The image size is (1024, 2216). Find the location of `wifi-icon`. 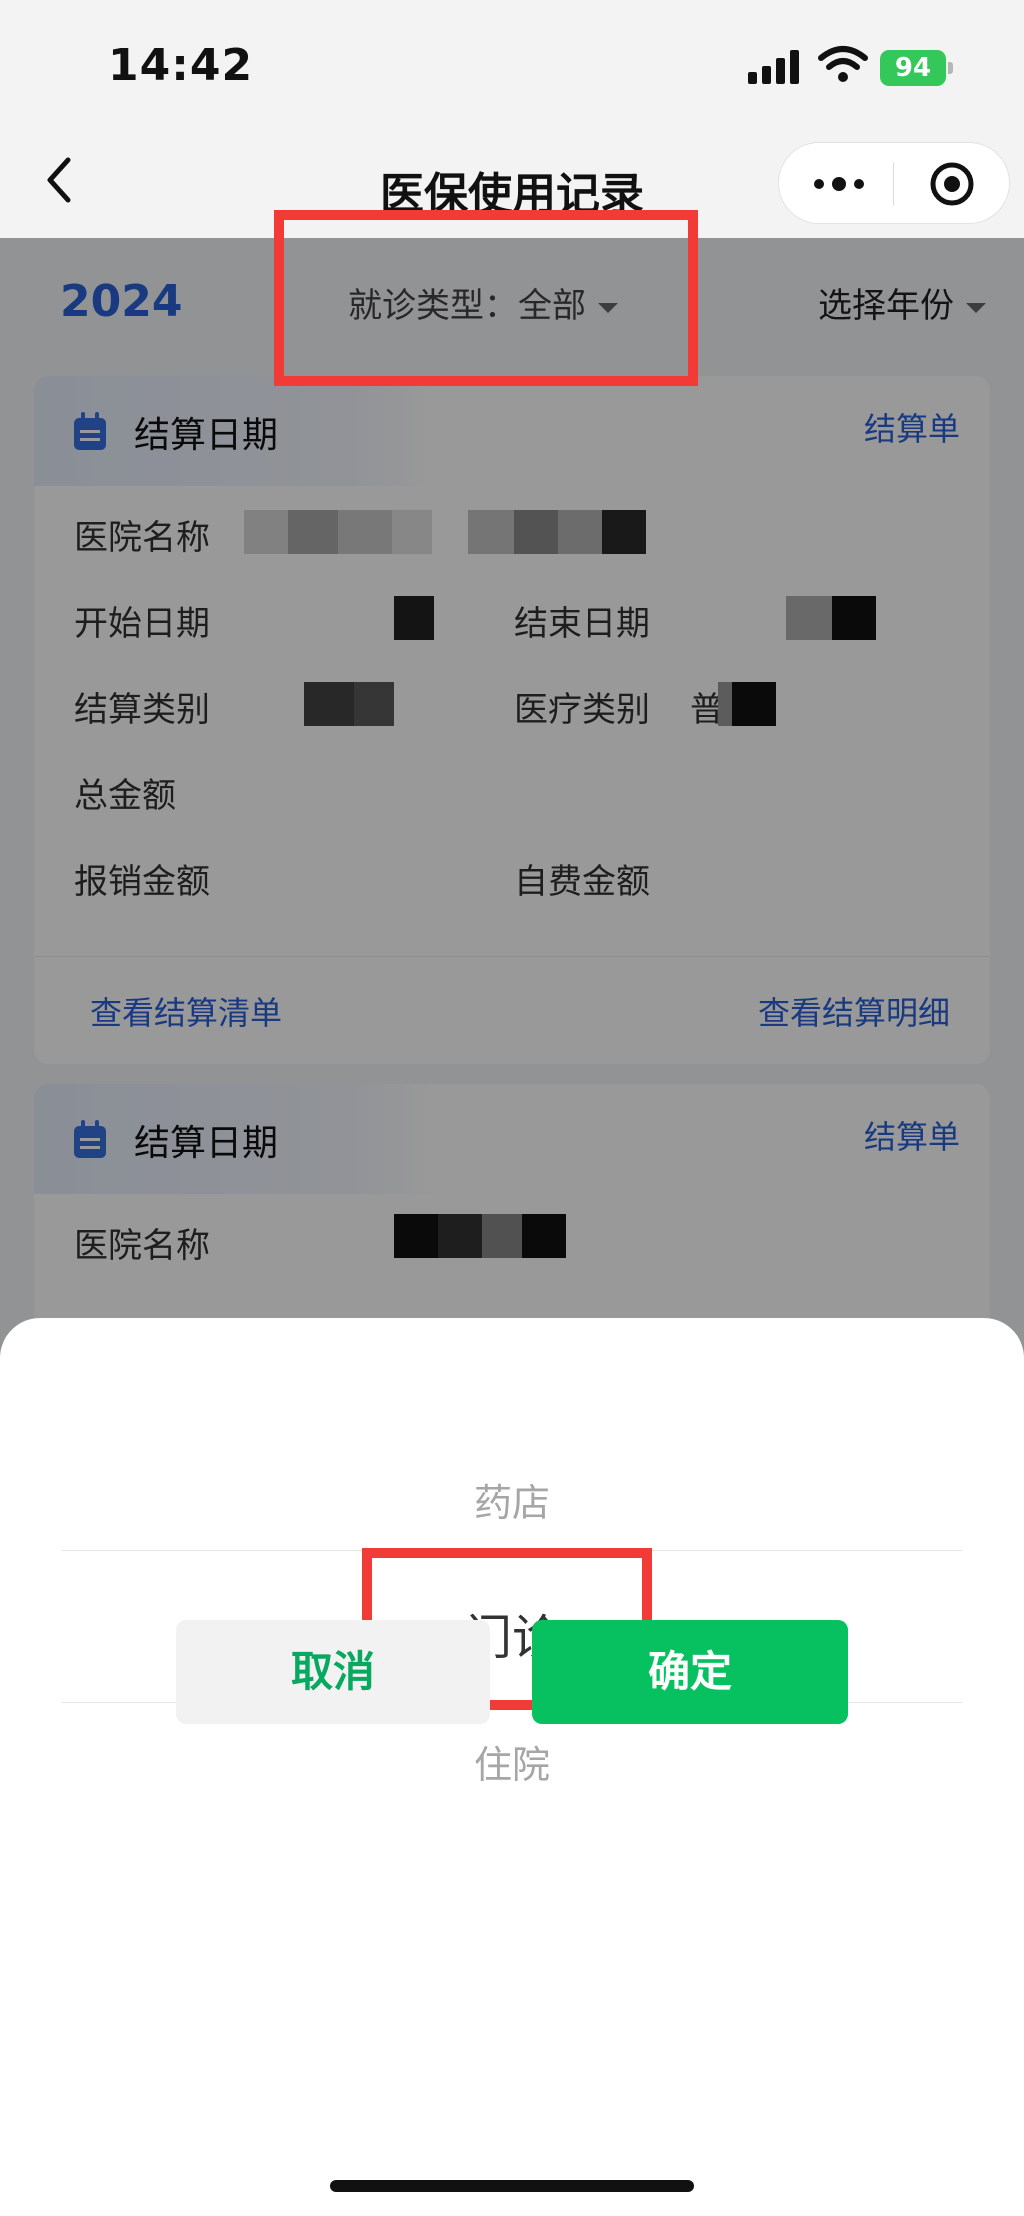

wifi-icon is located at coordinates (843, 64).